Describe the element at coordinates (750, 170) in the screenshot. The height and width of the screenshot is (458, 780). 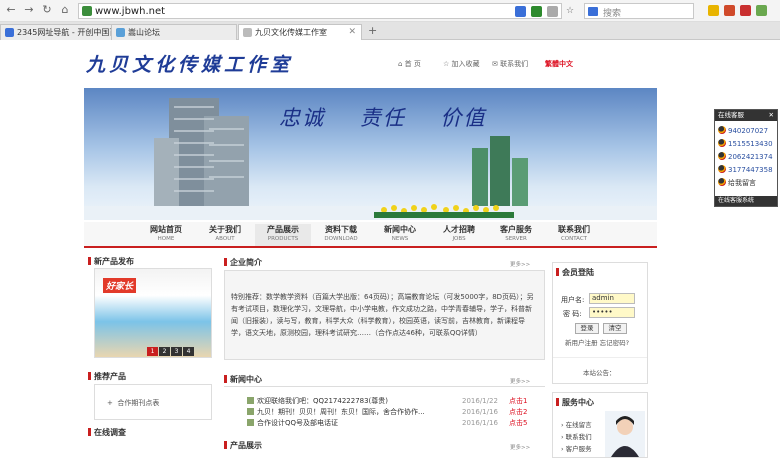
I see `qq-number: 3177447358` at that location.